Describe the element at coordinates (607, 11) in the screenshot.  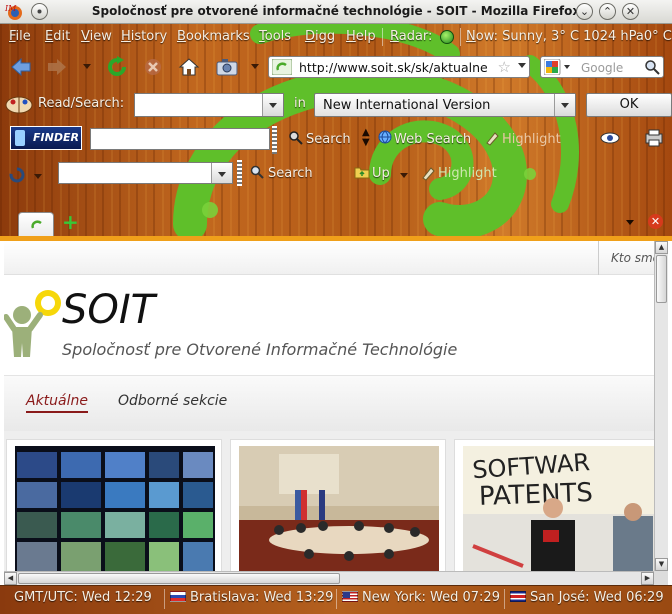
I see `maximize-button: ⌃` at that location.